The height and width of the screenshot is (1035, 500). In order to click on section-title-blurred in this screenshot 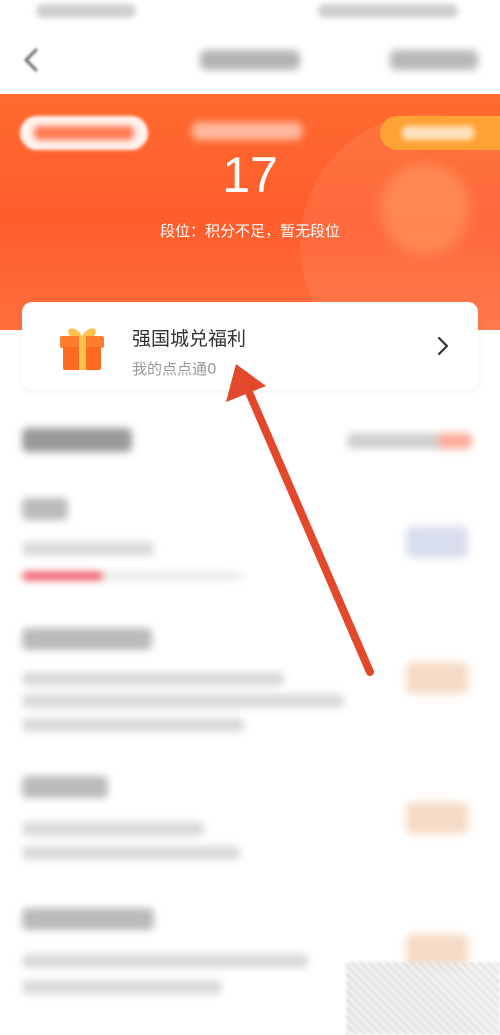, I will do `click(77, 440)`.